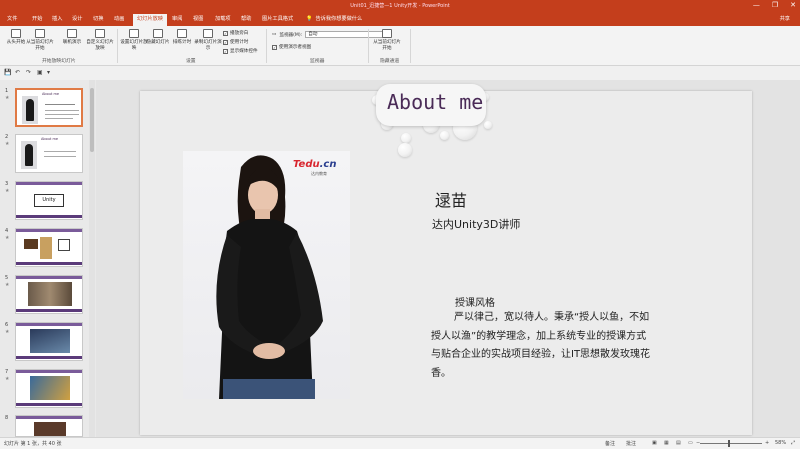  Describe the element at coordinates (400, 6) in the screenshot. I see `title-bar: Unit01_迅捷营—1 Unity开发 - PowerPoint — ❐ ✕` at that location.